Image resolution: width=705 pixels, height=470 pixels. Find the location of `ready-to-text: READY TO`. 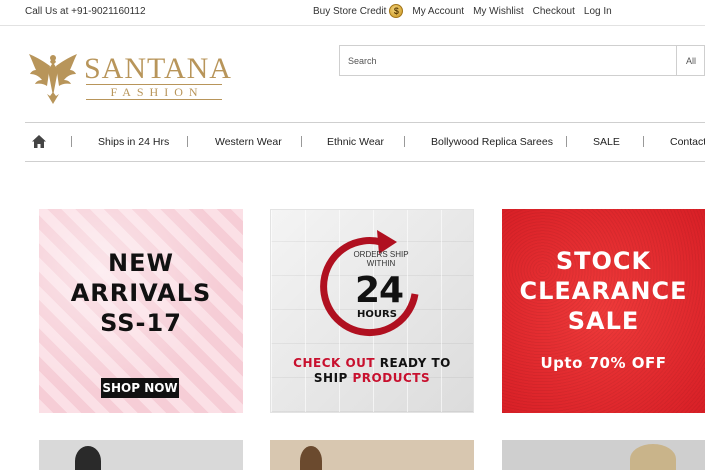

ready-to-text: READY TO is located at coordinates (413, 363).